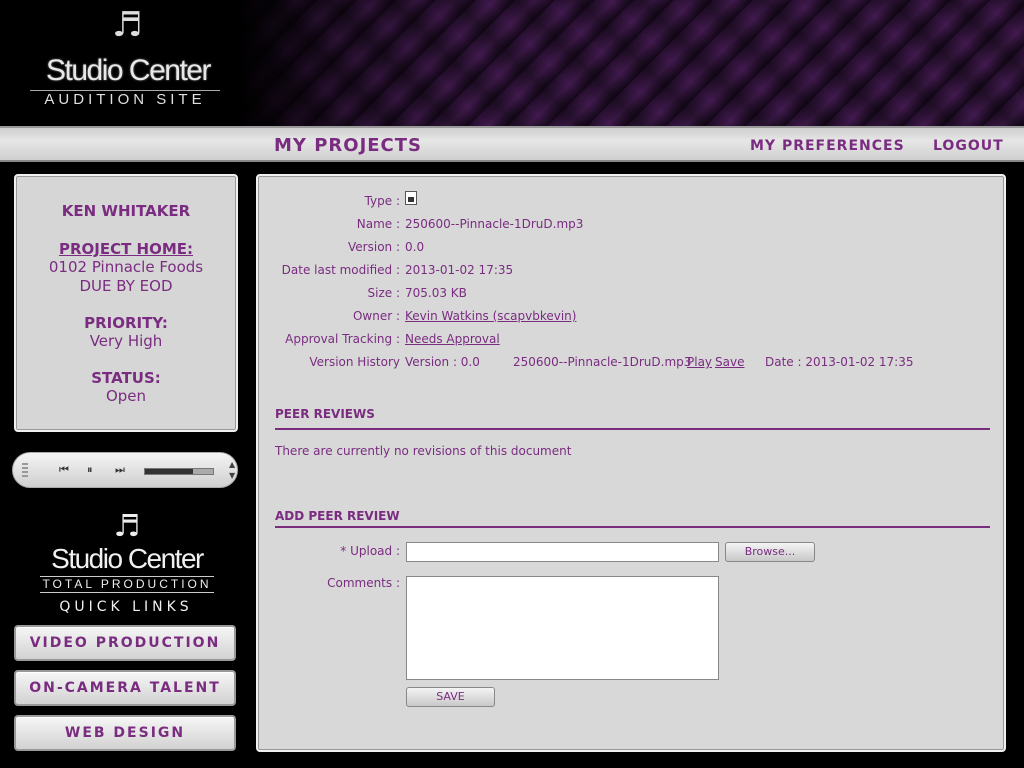  I want to click on player-drag-handle, so click(25, 471).